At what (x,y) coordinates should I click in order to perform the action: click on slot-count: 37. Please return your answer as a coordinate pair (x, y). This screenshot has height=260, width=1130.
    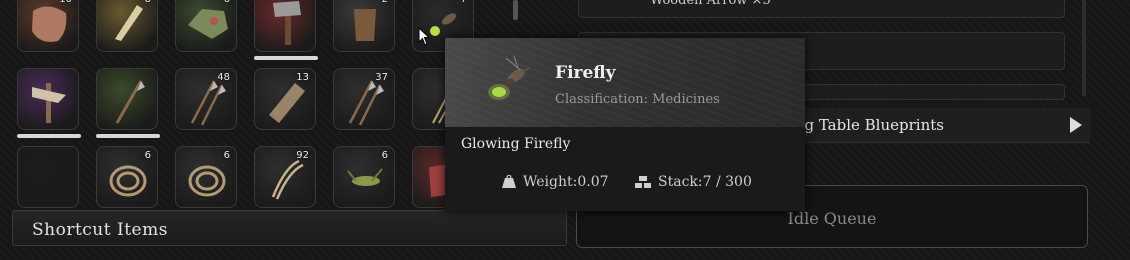
    Looking at the image, I should click on (381, 77).